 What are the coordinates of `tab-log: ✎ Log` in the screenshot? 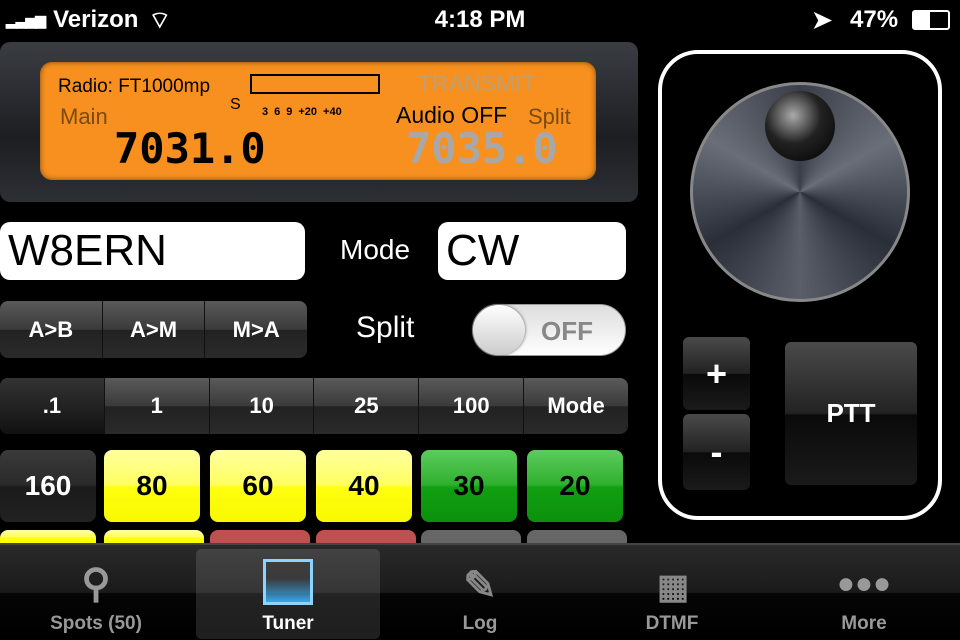 It's located at (480, 594).